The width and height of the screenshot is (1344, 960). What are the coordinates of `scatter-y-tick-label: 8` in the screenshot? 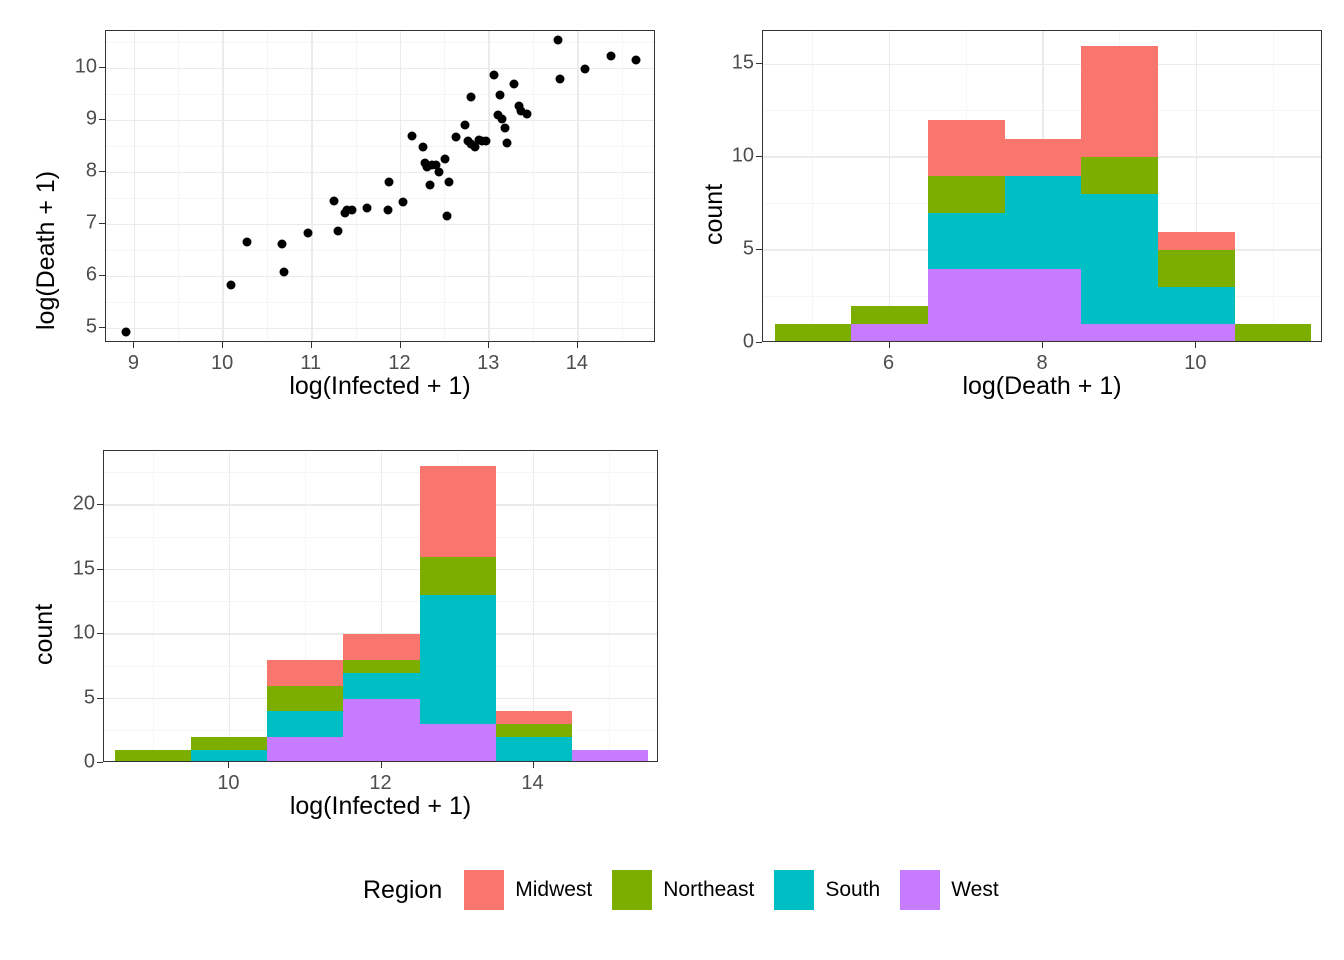 It's located at (91, 170).